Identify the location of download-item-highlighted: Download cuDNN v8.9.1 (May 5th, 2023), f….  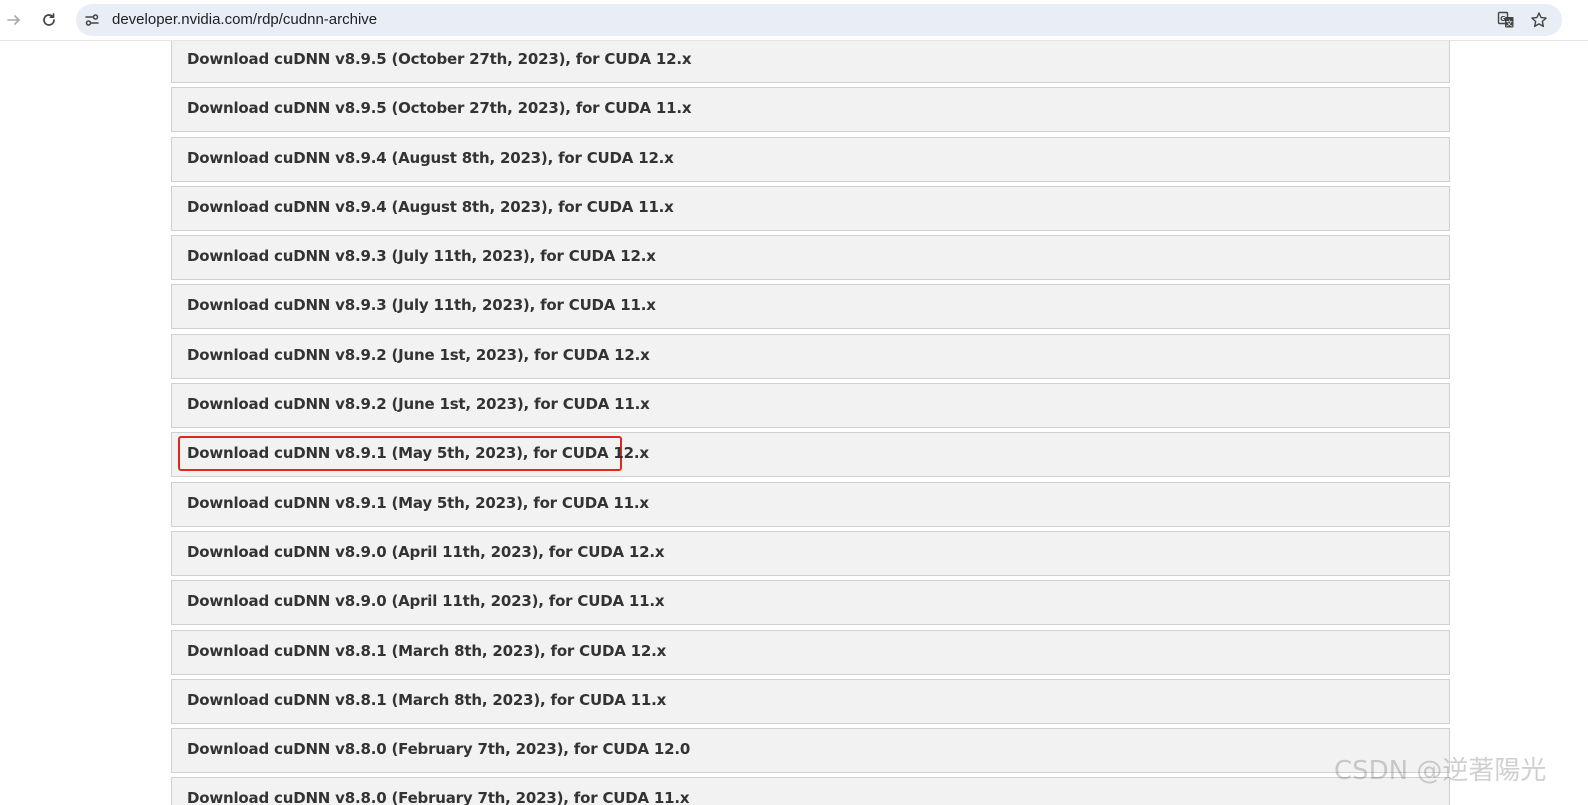
(810, 455).